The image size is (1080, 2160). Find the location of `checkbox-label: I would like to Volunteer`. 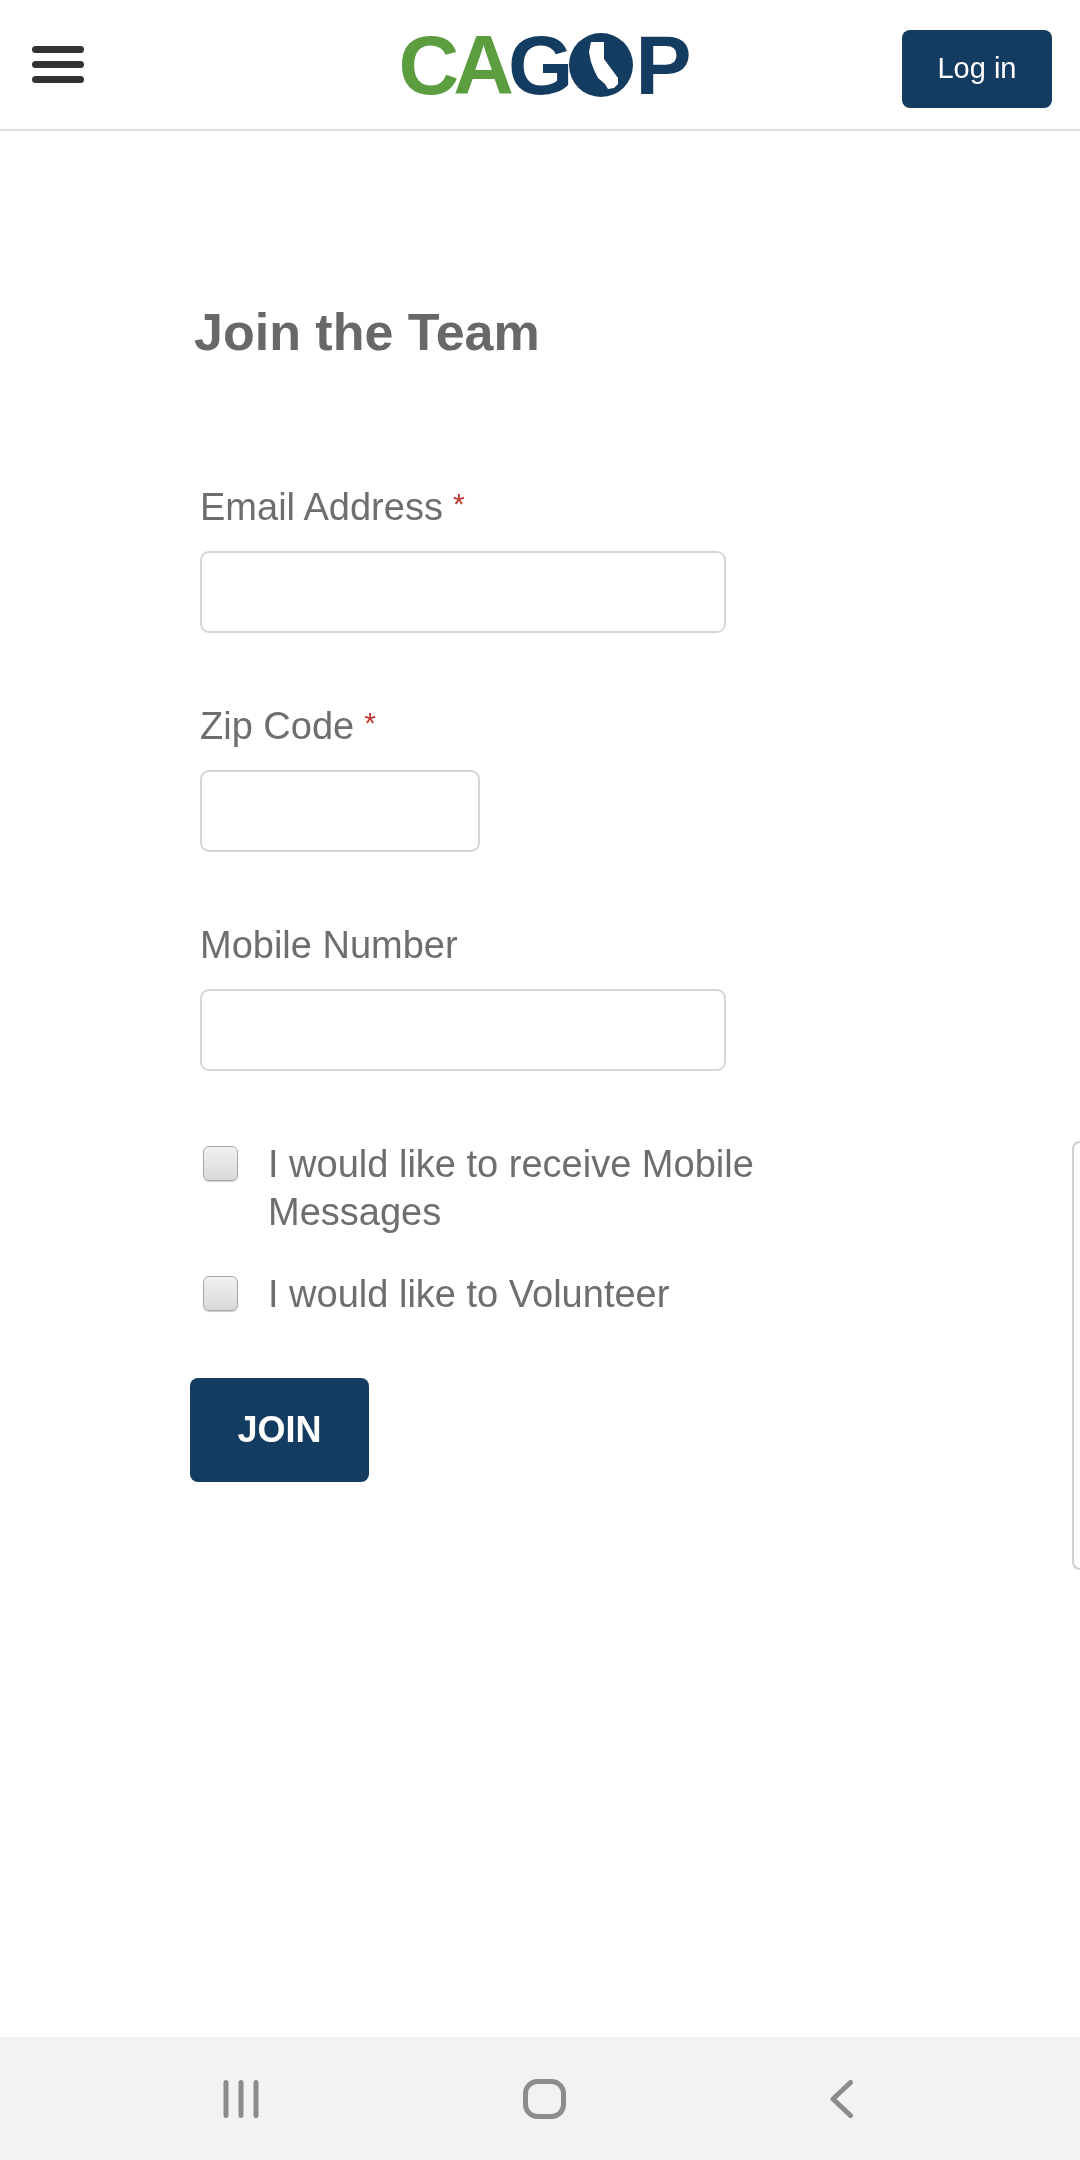

checkbox-label: I would like to Volunteer is located at coordinates (469, 1294).